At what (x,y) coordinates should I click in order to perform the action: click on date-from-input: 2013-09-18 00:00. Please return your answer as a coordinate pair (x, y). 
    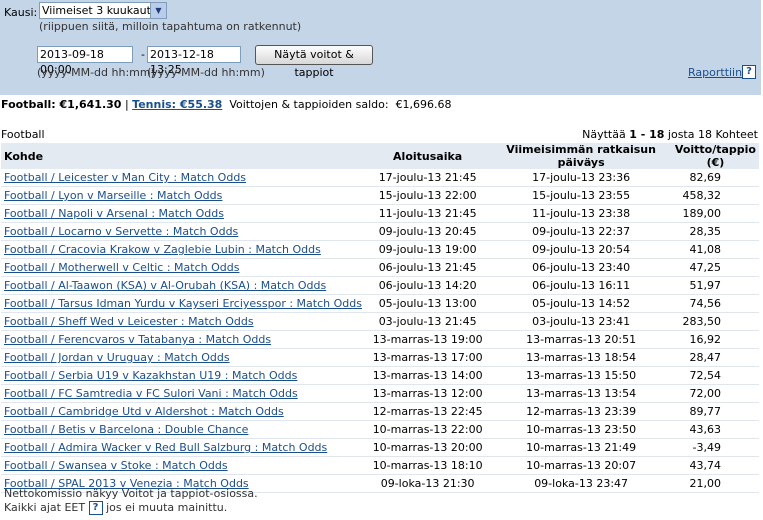
    Looking at the image, I should click on (85, 61).